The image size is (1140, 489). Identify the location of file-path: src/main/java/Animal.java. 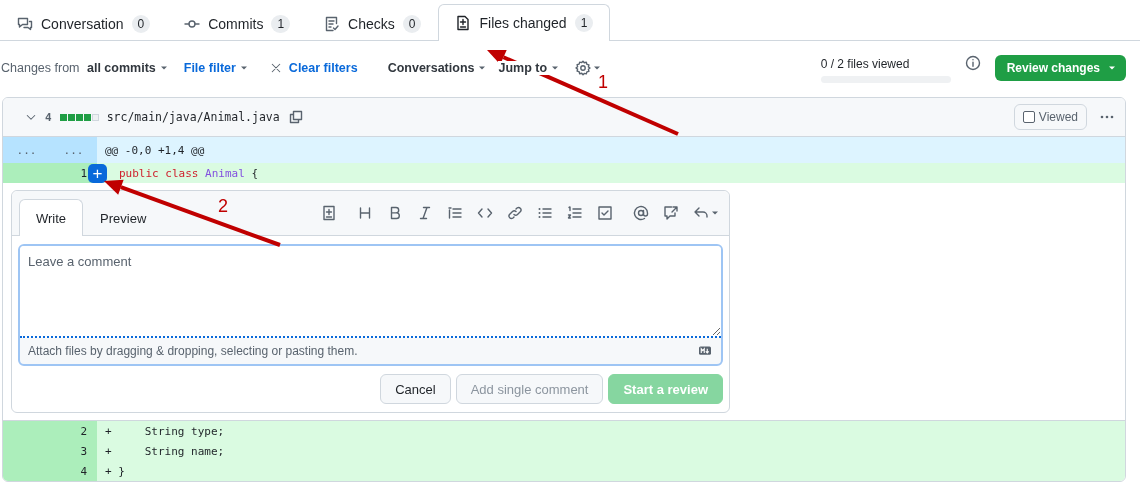
(193, 117).